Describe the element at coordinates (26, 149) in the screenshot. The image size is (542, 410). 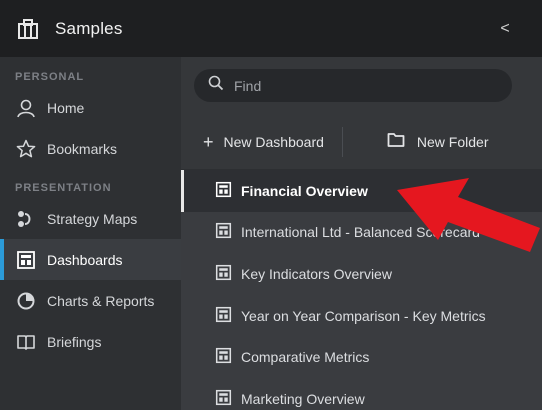
I see `star-icon` at that location.